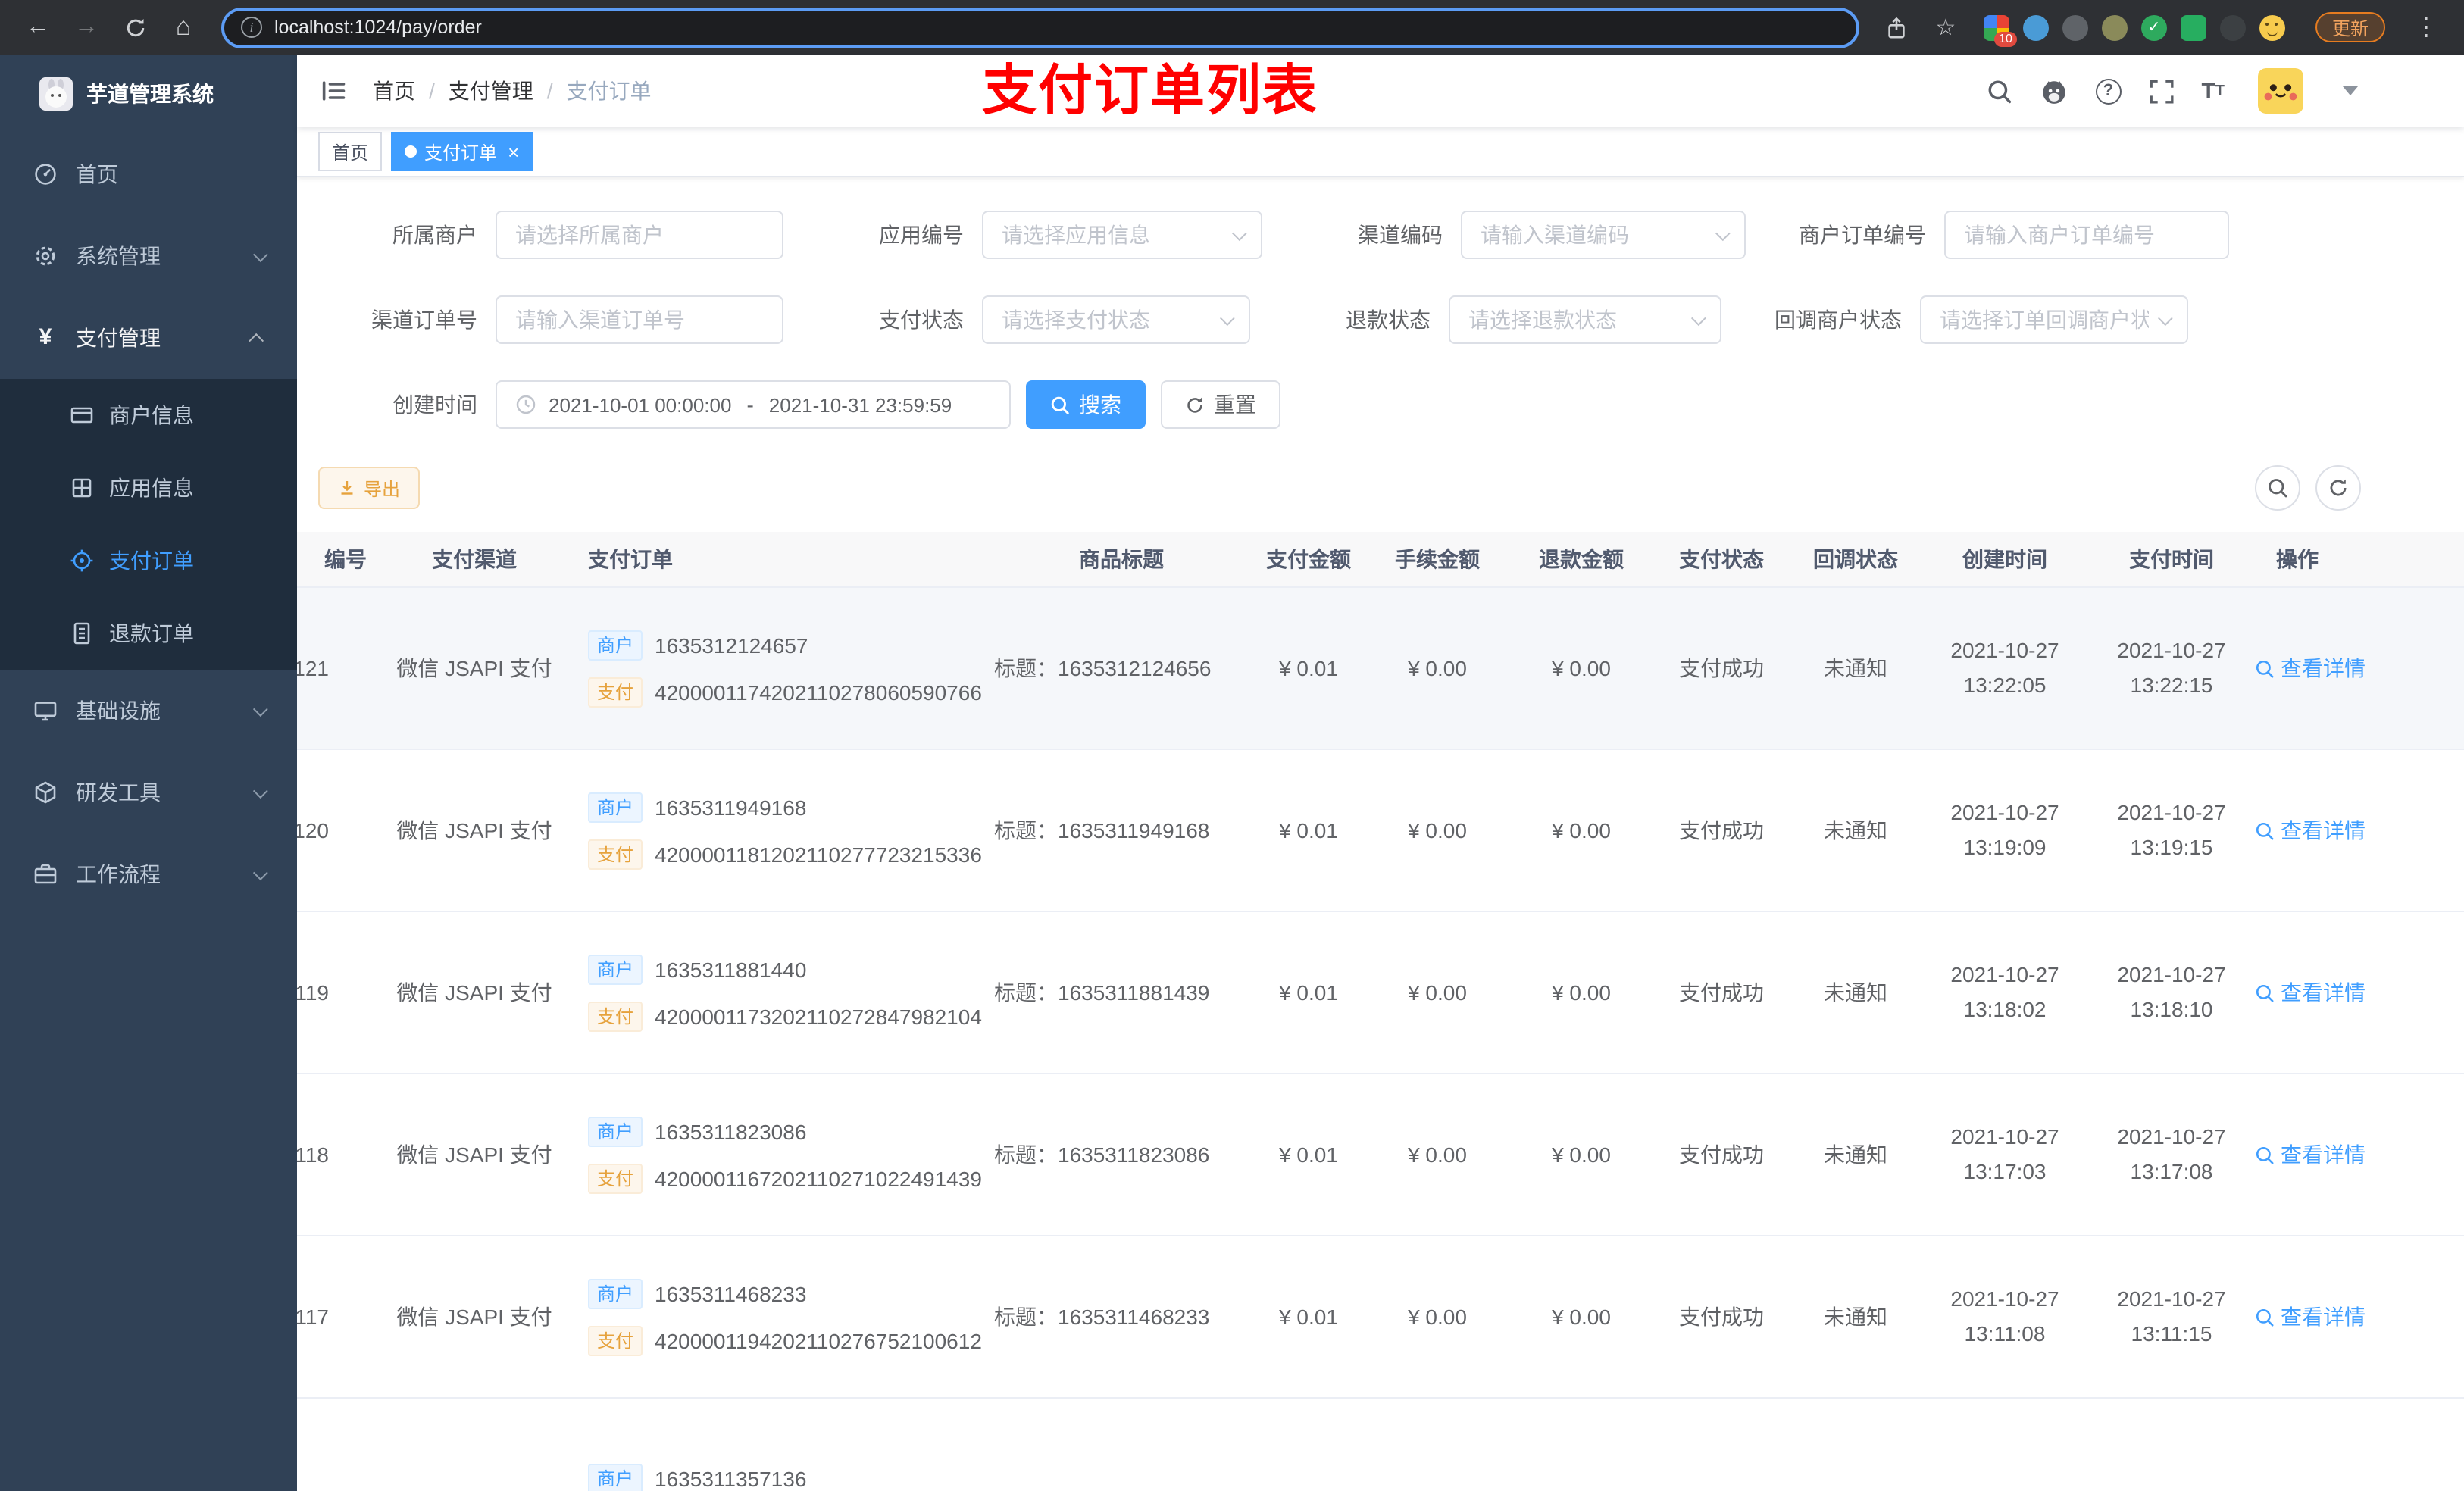 This screenshot has height=1491, width=2464. What do you see at coordinates (183, 27) in the screenshot?
I see `browser-home-button: ⌂` at bounding box center [183, 27].